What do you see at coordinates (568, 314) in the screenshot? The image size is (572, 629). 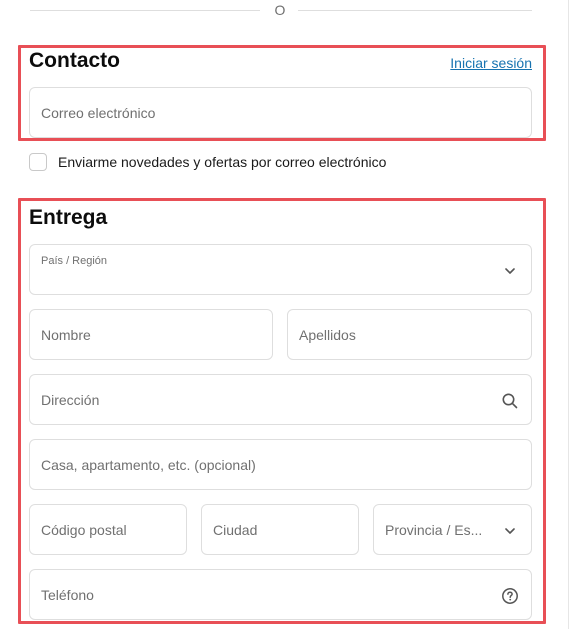 I see `page-edge` at bounding box center [568, 314].